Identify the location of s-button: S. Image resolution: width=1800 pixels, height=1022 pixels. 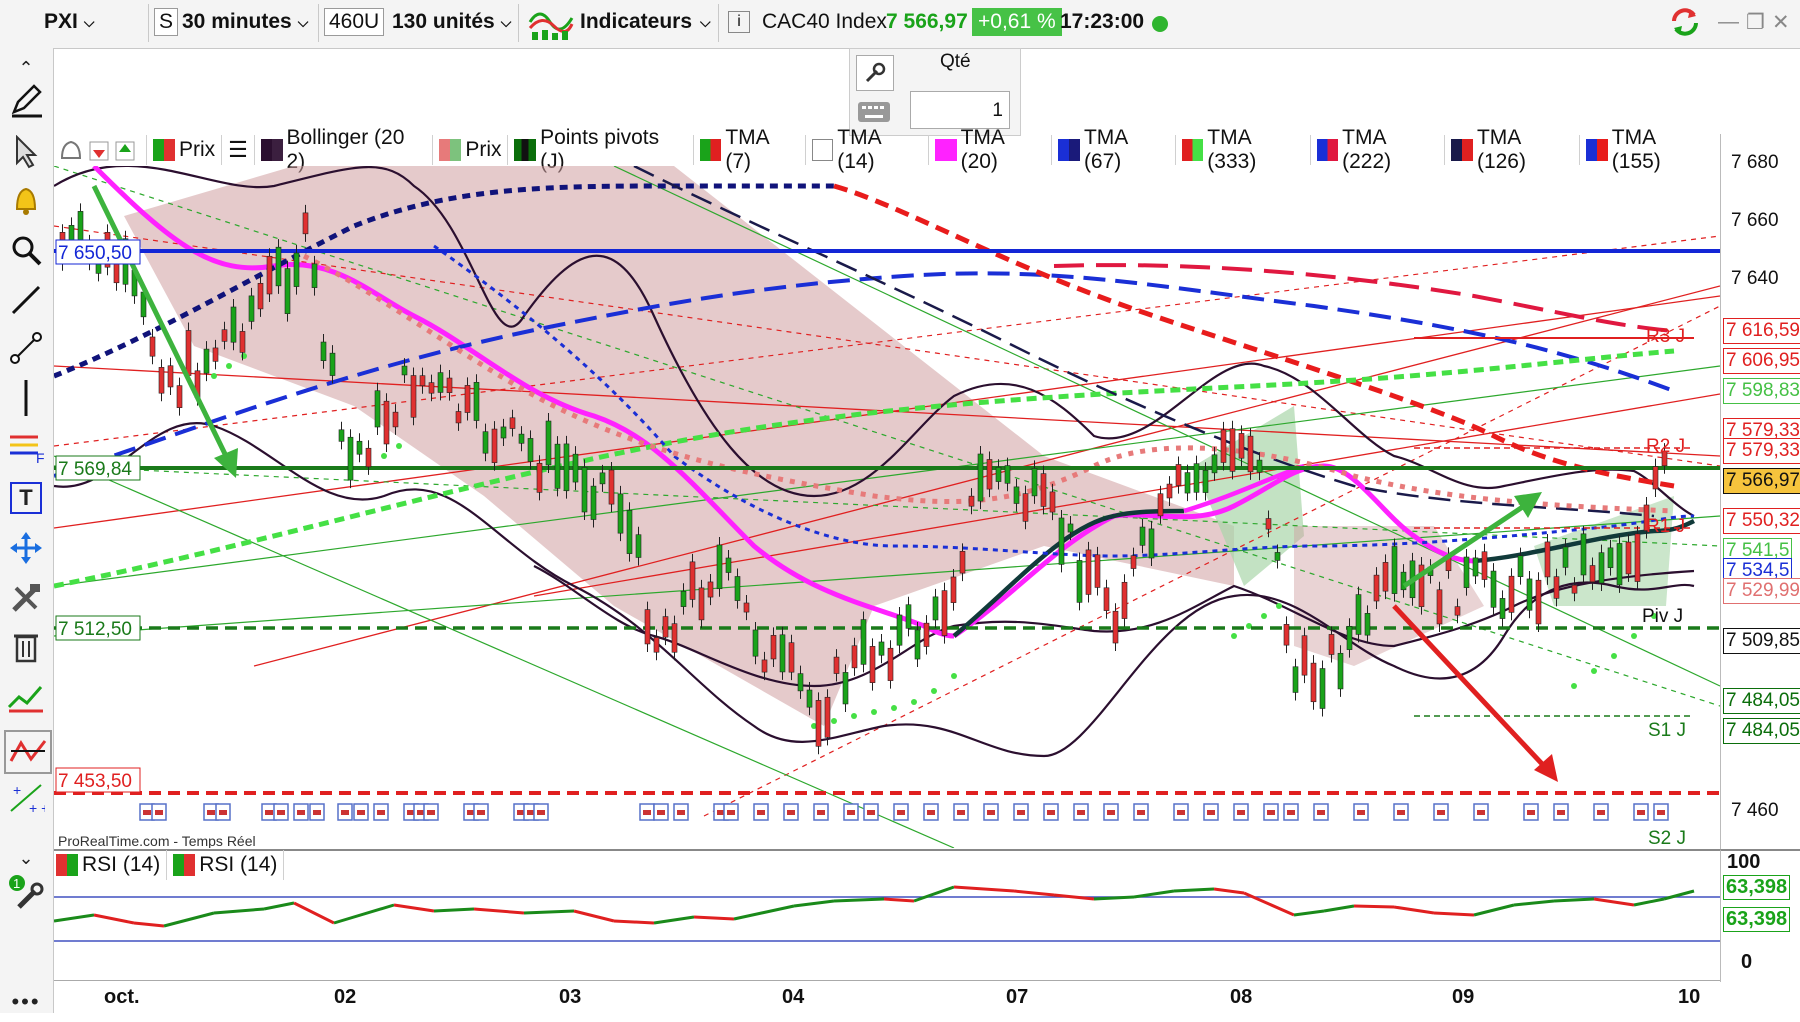
(166, 22).